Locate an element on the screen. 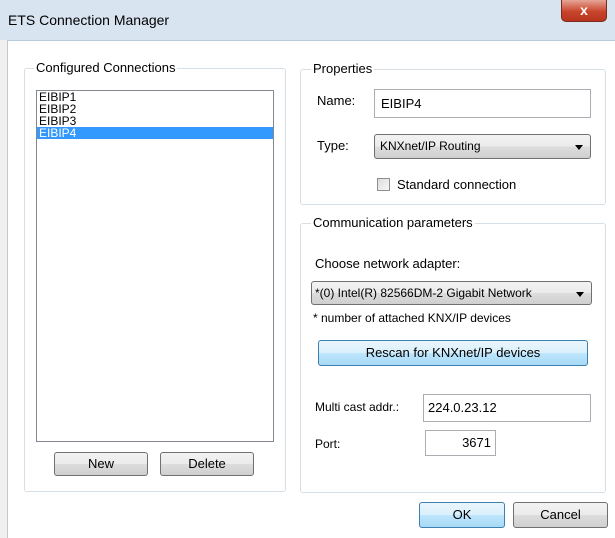 The image size is (615, 538). cancel-button-label: Cancel is located at coordinates (560, 514).